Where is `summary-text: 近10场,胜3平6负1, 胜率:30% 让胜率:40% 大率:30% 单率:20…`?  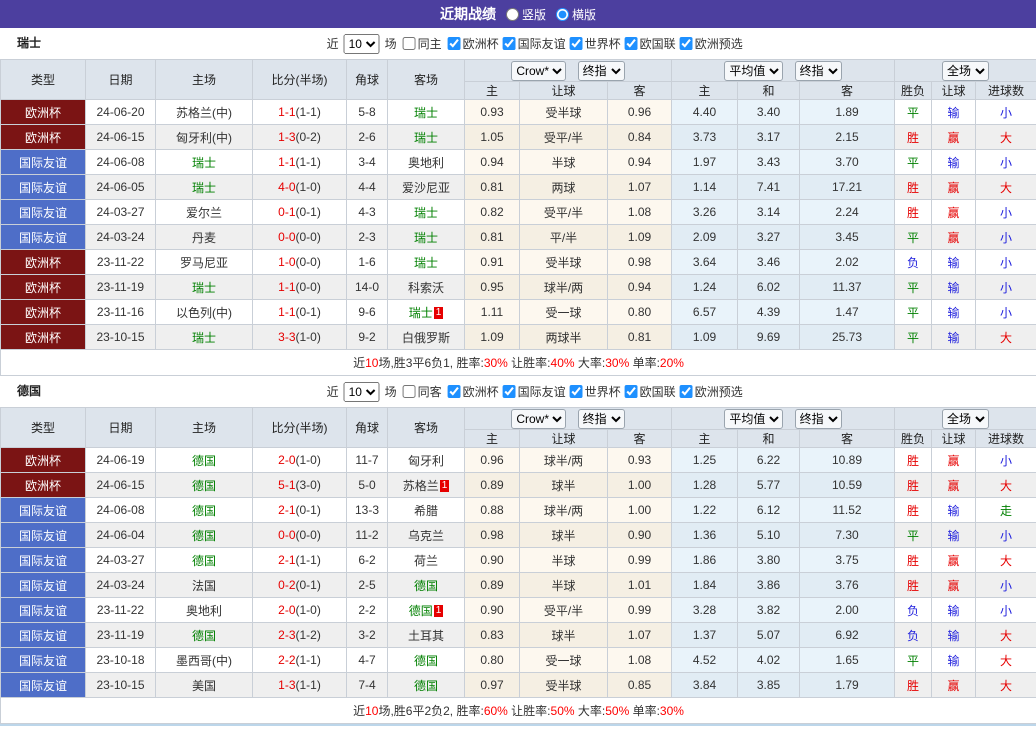 summary-text: 近10场,胜3平6负1, 胜率:30% 让胜率:40% 大率:30% 单率:20… is located at coordinates (518, 362).